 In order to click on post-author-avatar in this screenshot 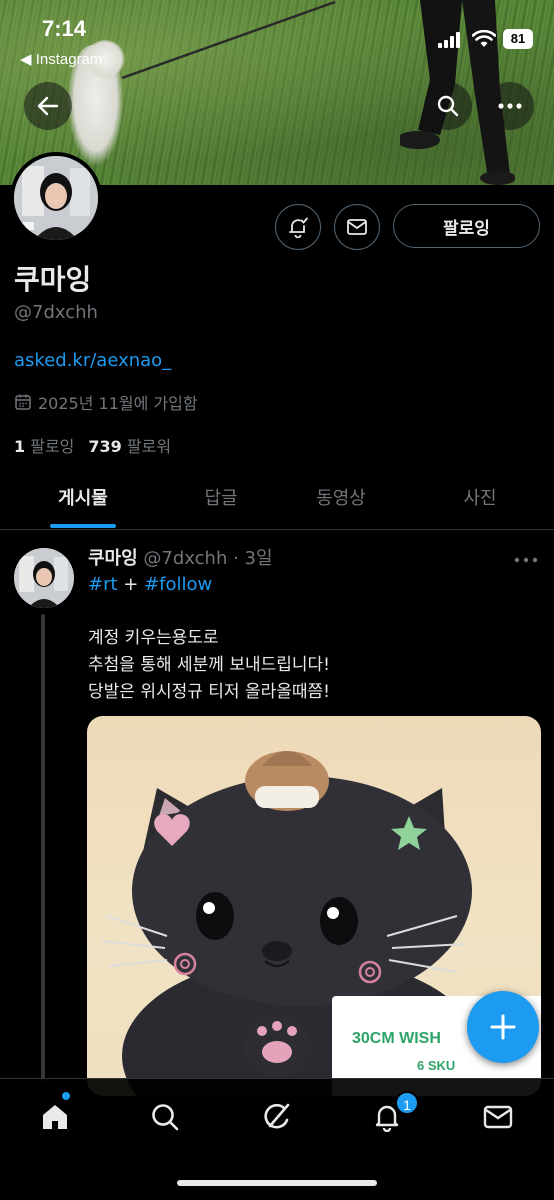, I will do `click(44, 578)`.